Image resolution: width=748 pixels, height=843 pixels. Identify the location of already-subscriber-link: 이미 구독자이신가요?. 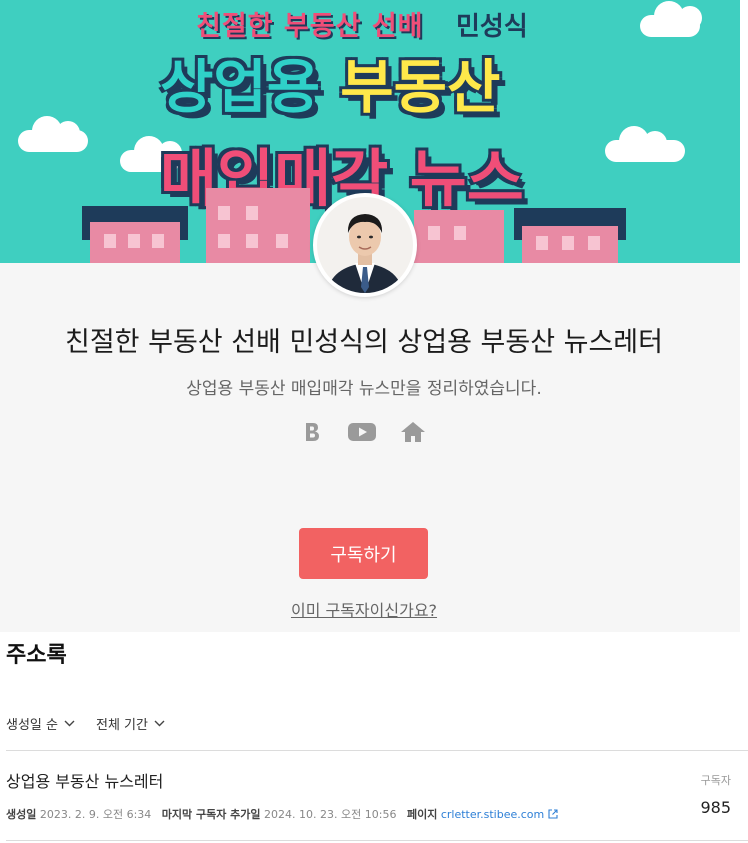
(364, 609).